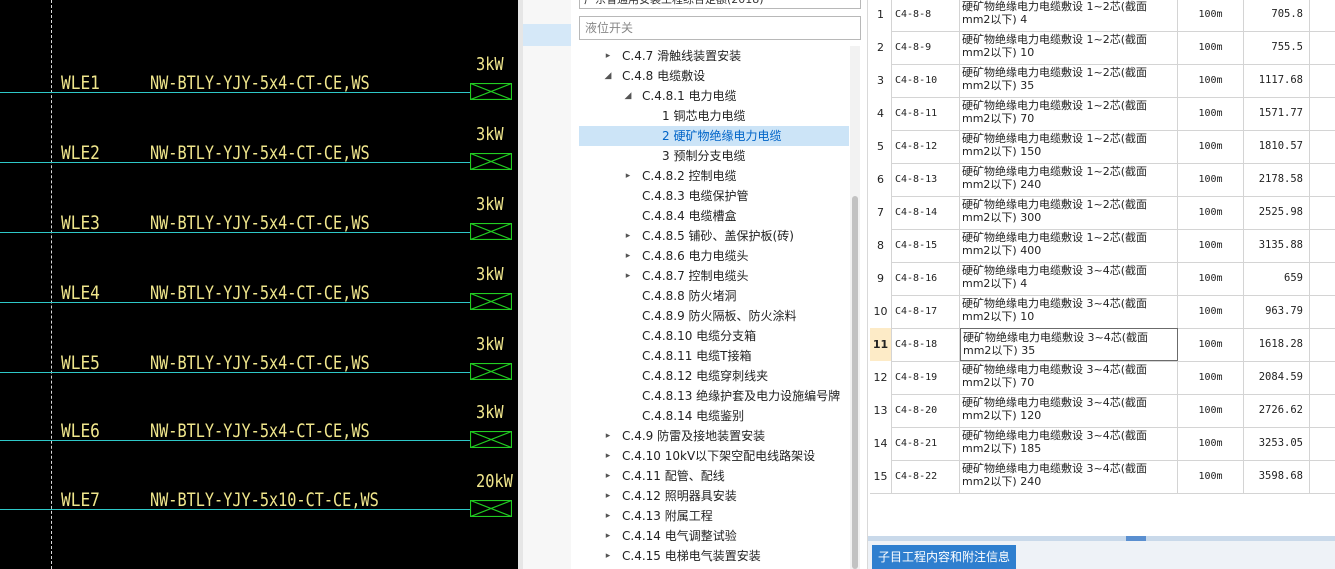 The height and width of the screenshot is (569, 1335). Describe the element at coordinates (881, 179) in the screenshot. I see `row-index: 6` at that location.